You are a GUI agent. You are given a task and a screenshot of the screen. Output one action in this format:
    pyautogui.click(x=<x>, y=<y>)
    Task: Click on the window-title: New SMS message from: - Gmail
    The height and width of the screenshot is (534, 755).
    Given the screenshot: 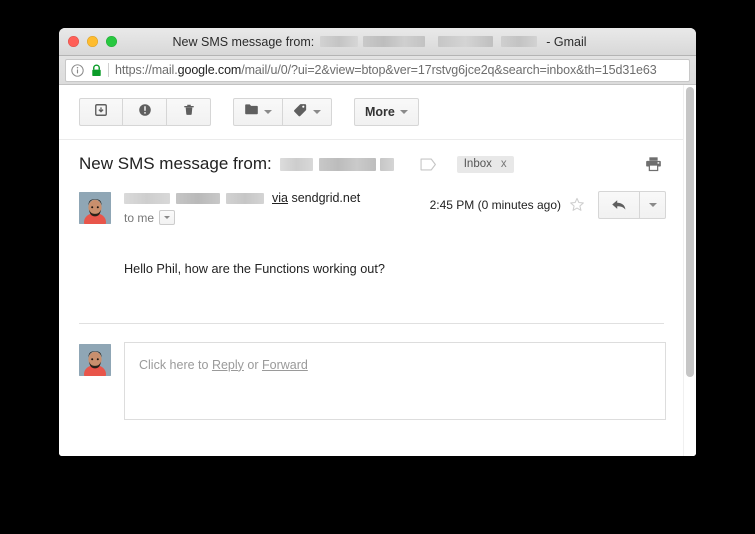 What is the action you would take?
    pyautogui.click(x=377, y=42)
    